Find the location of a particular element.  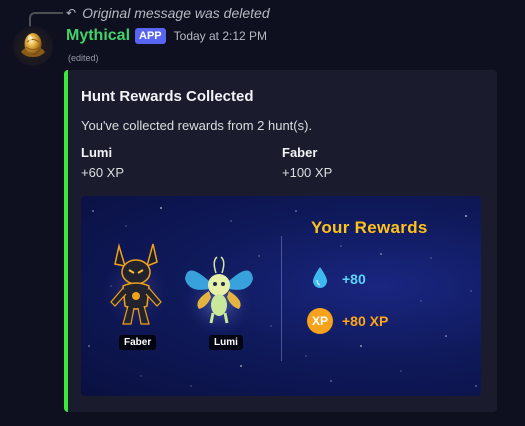

username: Mythical is located at coordinates (98, 36).